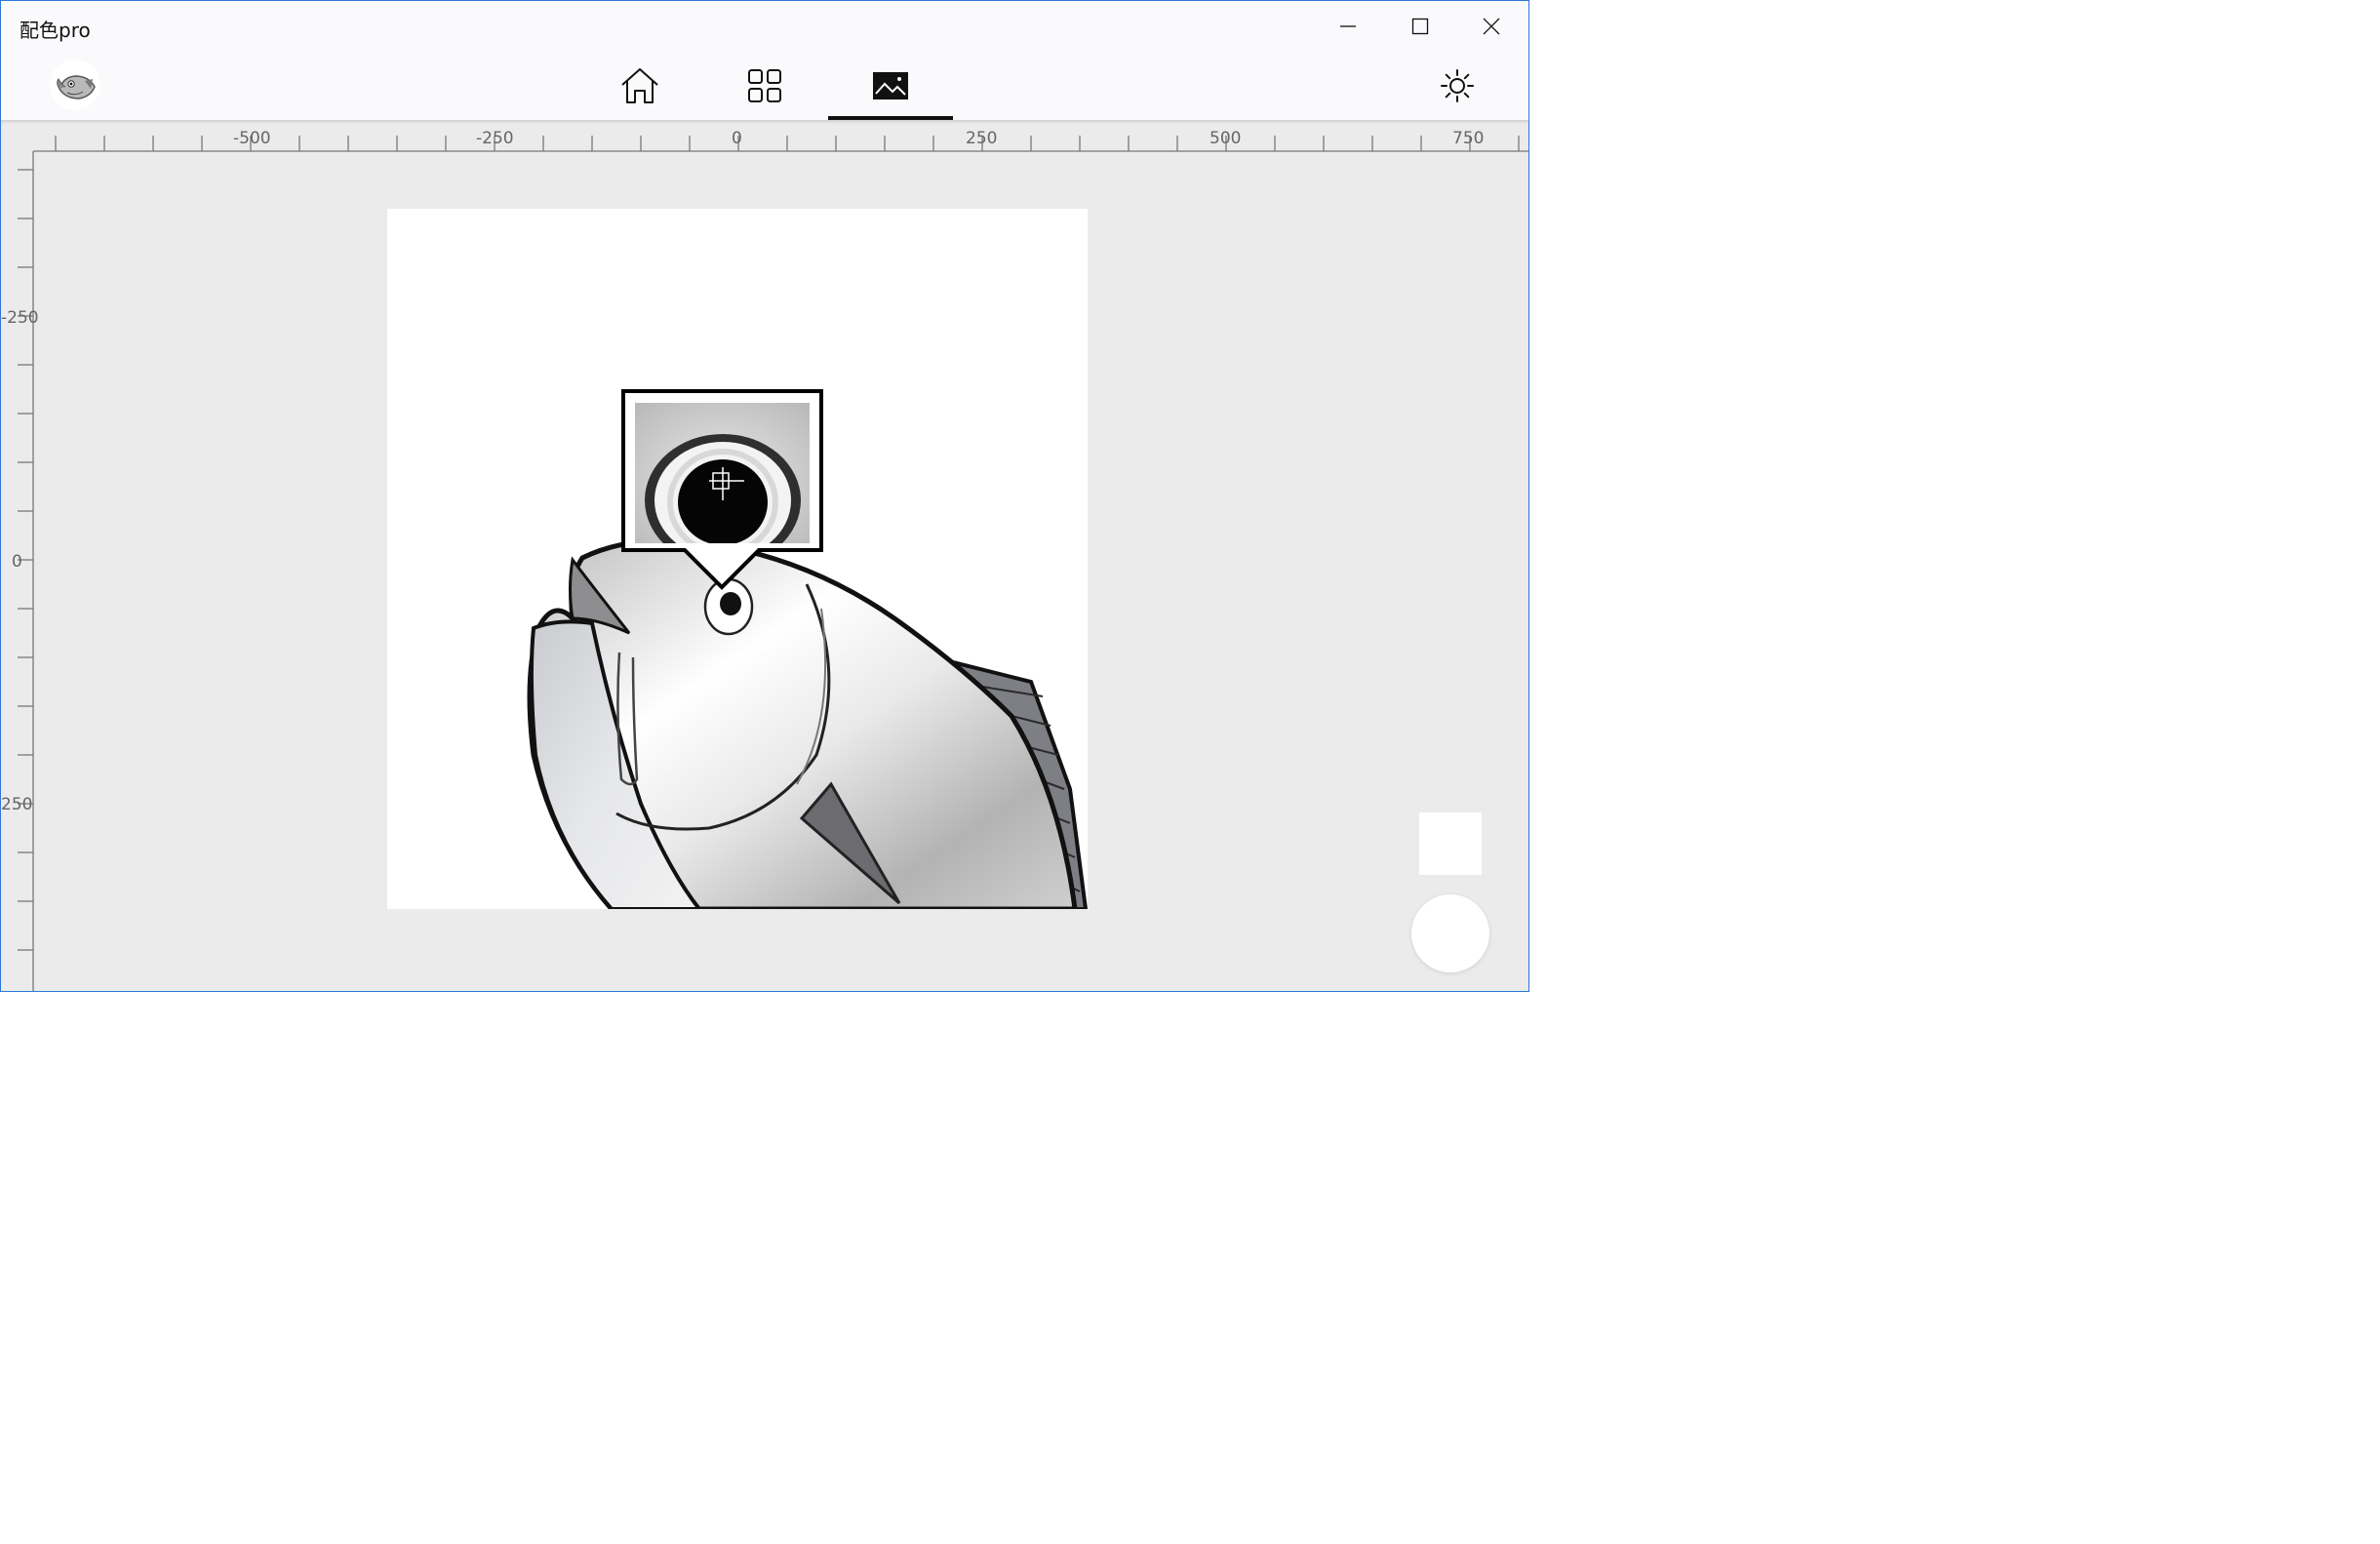 This screenshot has height=1544, width=2380. I want to click on ruler-label-h: 250, so click(982, 139).